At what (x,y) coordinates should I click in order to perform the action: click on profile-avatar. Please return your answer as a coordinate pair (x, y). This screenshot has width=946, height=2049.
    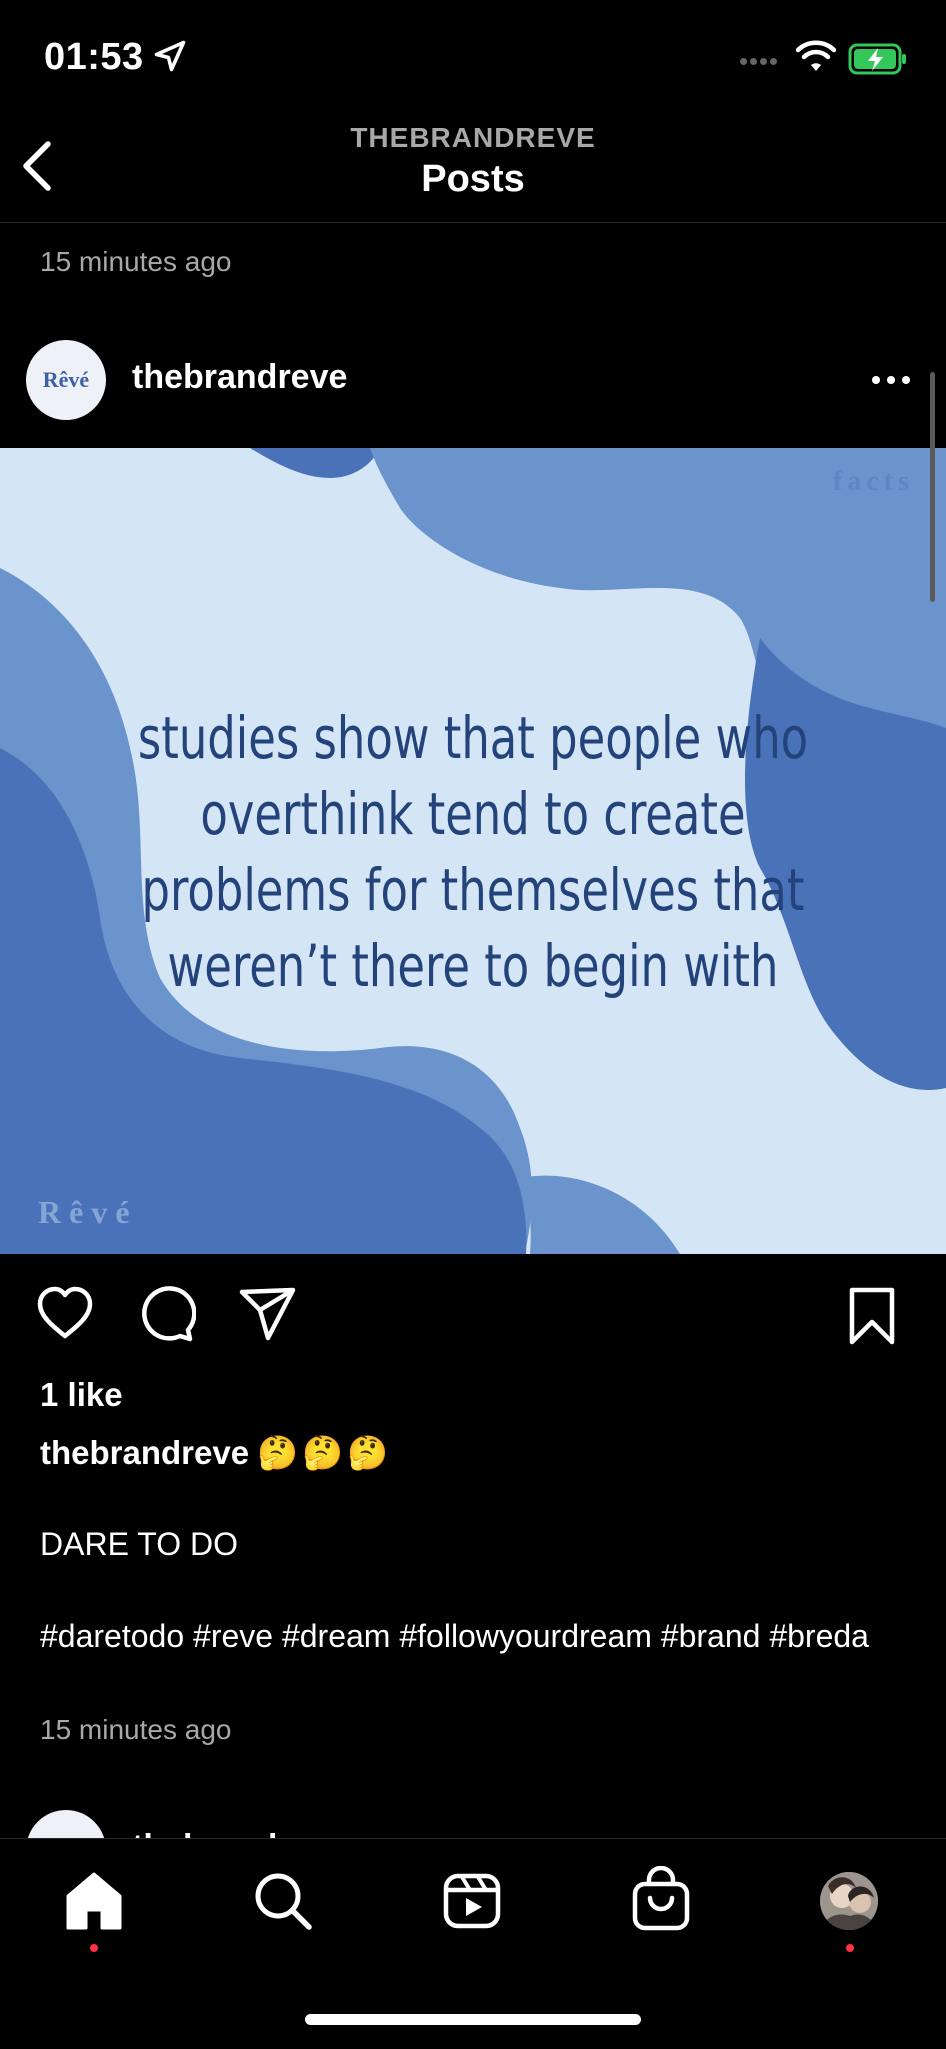
    Looking at the image, I should click on (849, 1901).